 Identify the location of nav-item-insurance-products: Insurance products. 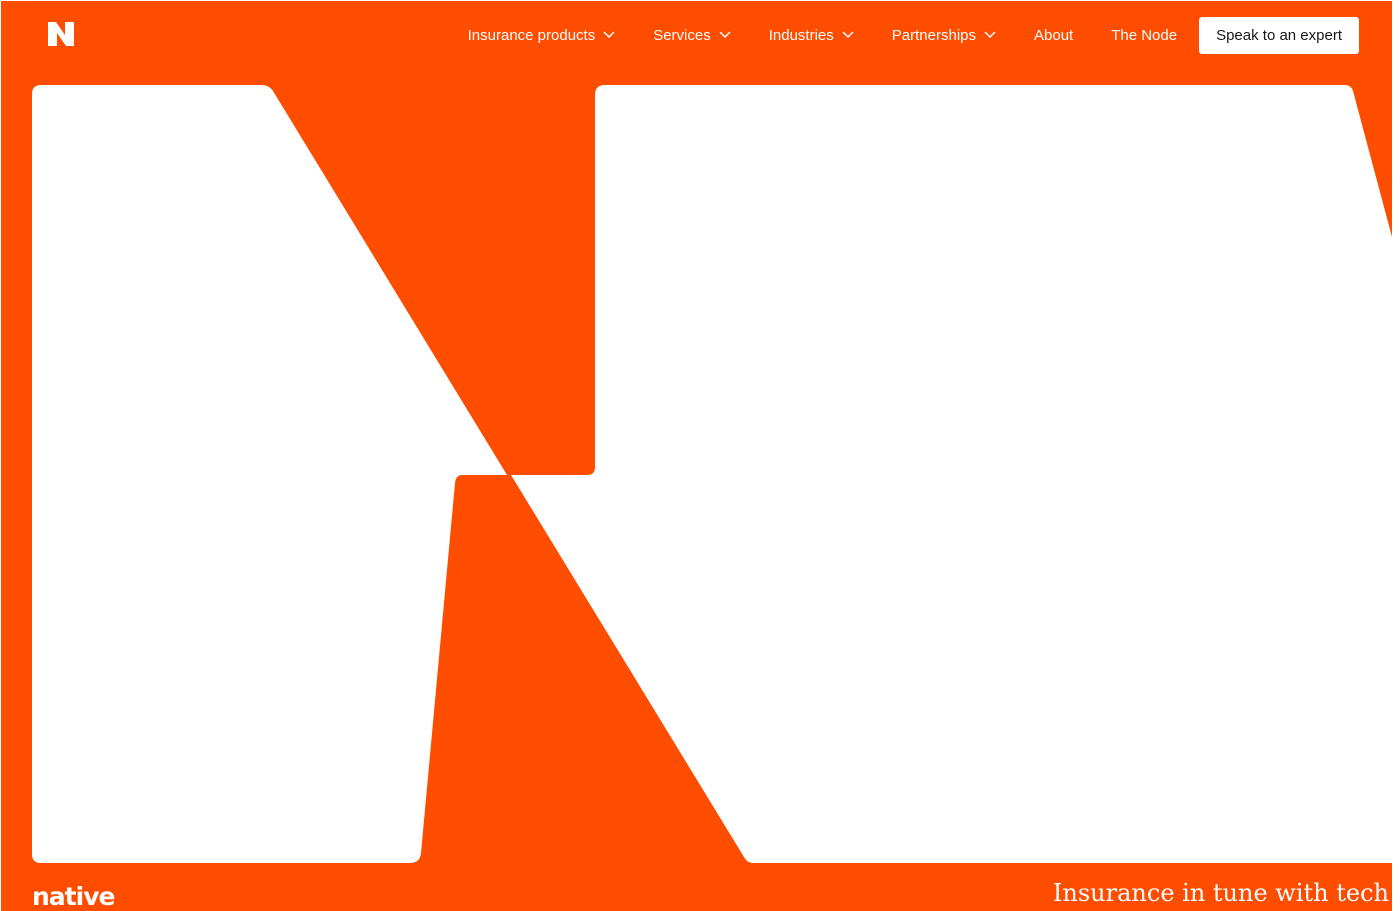
(542, 35).